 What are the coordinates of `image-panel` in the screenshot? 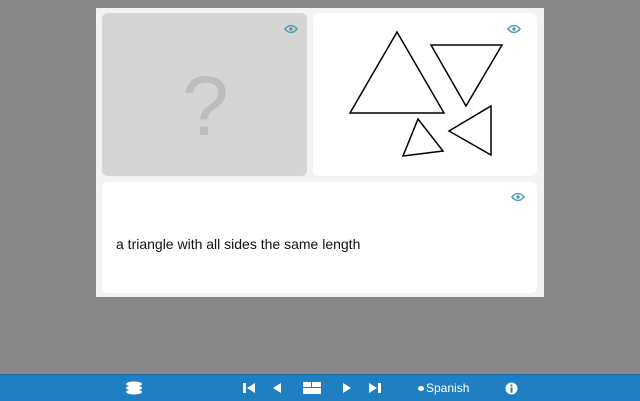 It's located at (425, 94).